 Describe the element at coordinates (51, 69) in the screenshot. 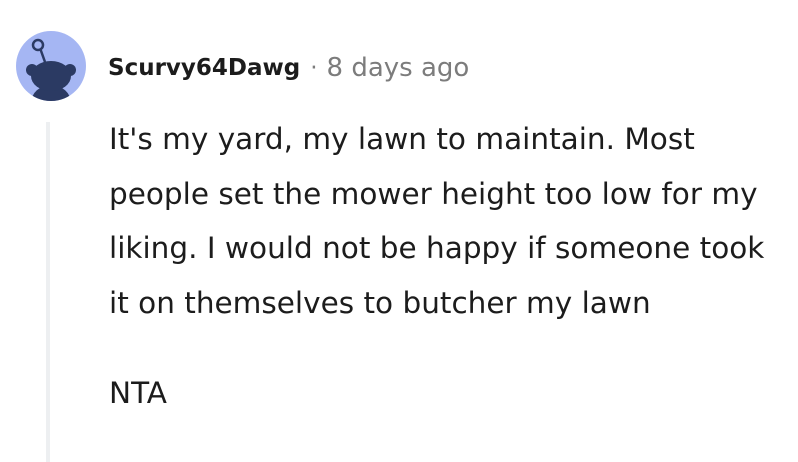

I see `snoo-avatar-icon` at that location.